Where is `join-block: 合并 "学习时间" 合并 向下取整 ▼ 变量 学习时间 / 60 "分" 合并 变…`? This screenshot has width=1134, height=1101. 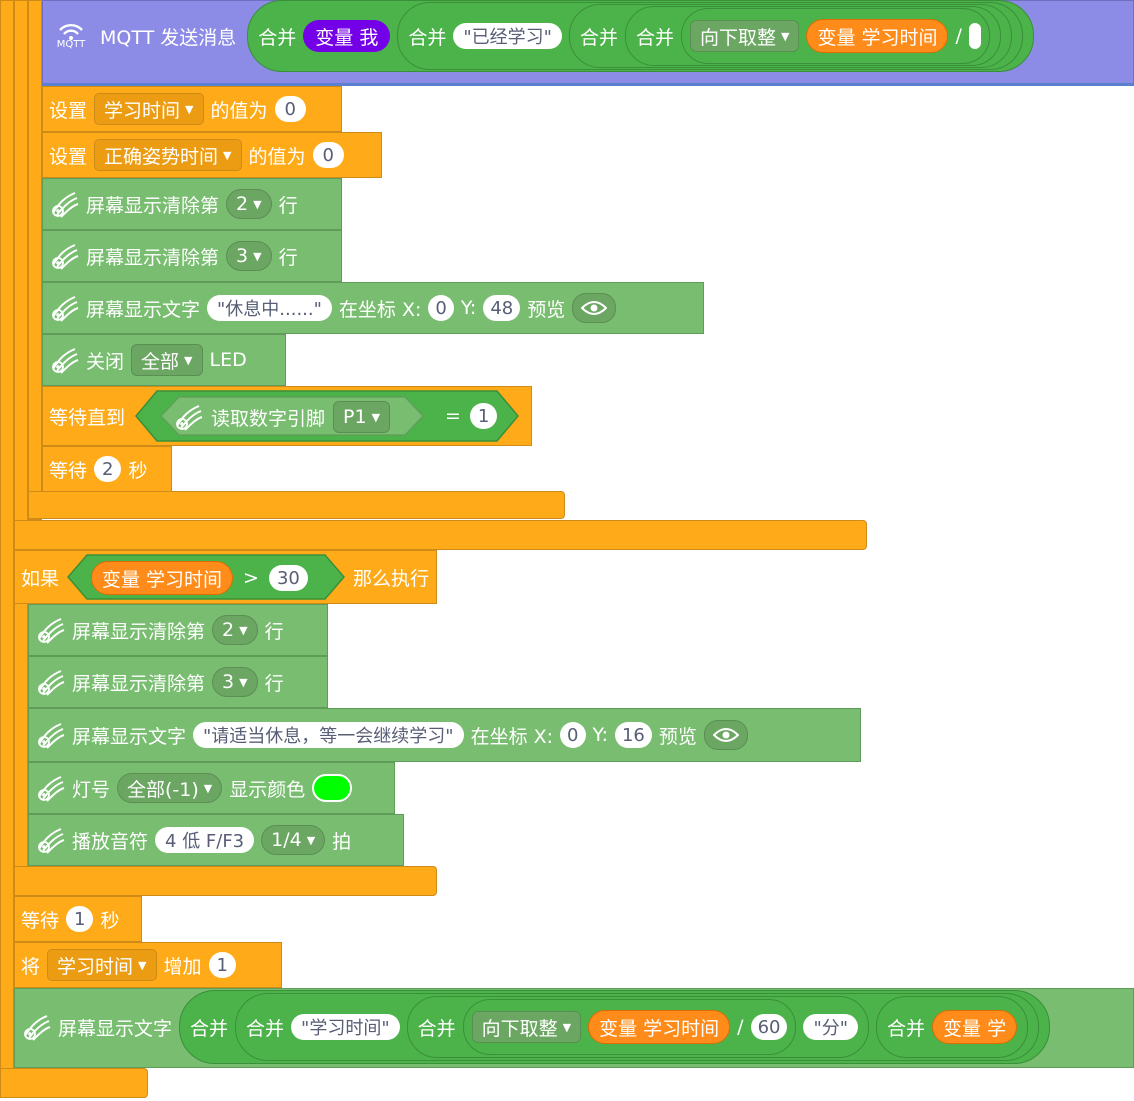 join-block: 合并 "学习时间" 合并 向下取整 ▼ 变量 学习时间 / 60 "分" 合并 变… is located at coordinates (637, 1027).